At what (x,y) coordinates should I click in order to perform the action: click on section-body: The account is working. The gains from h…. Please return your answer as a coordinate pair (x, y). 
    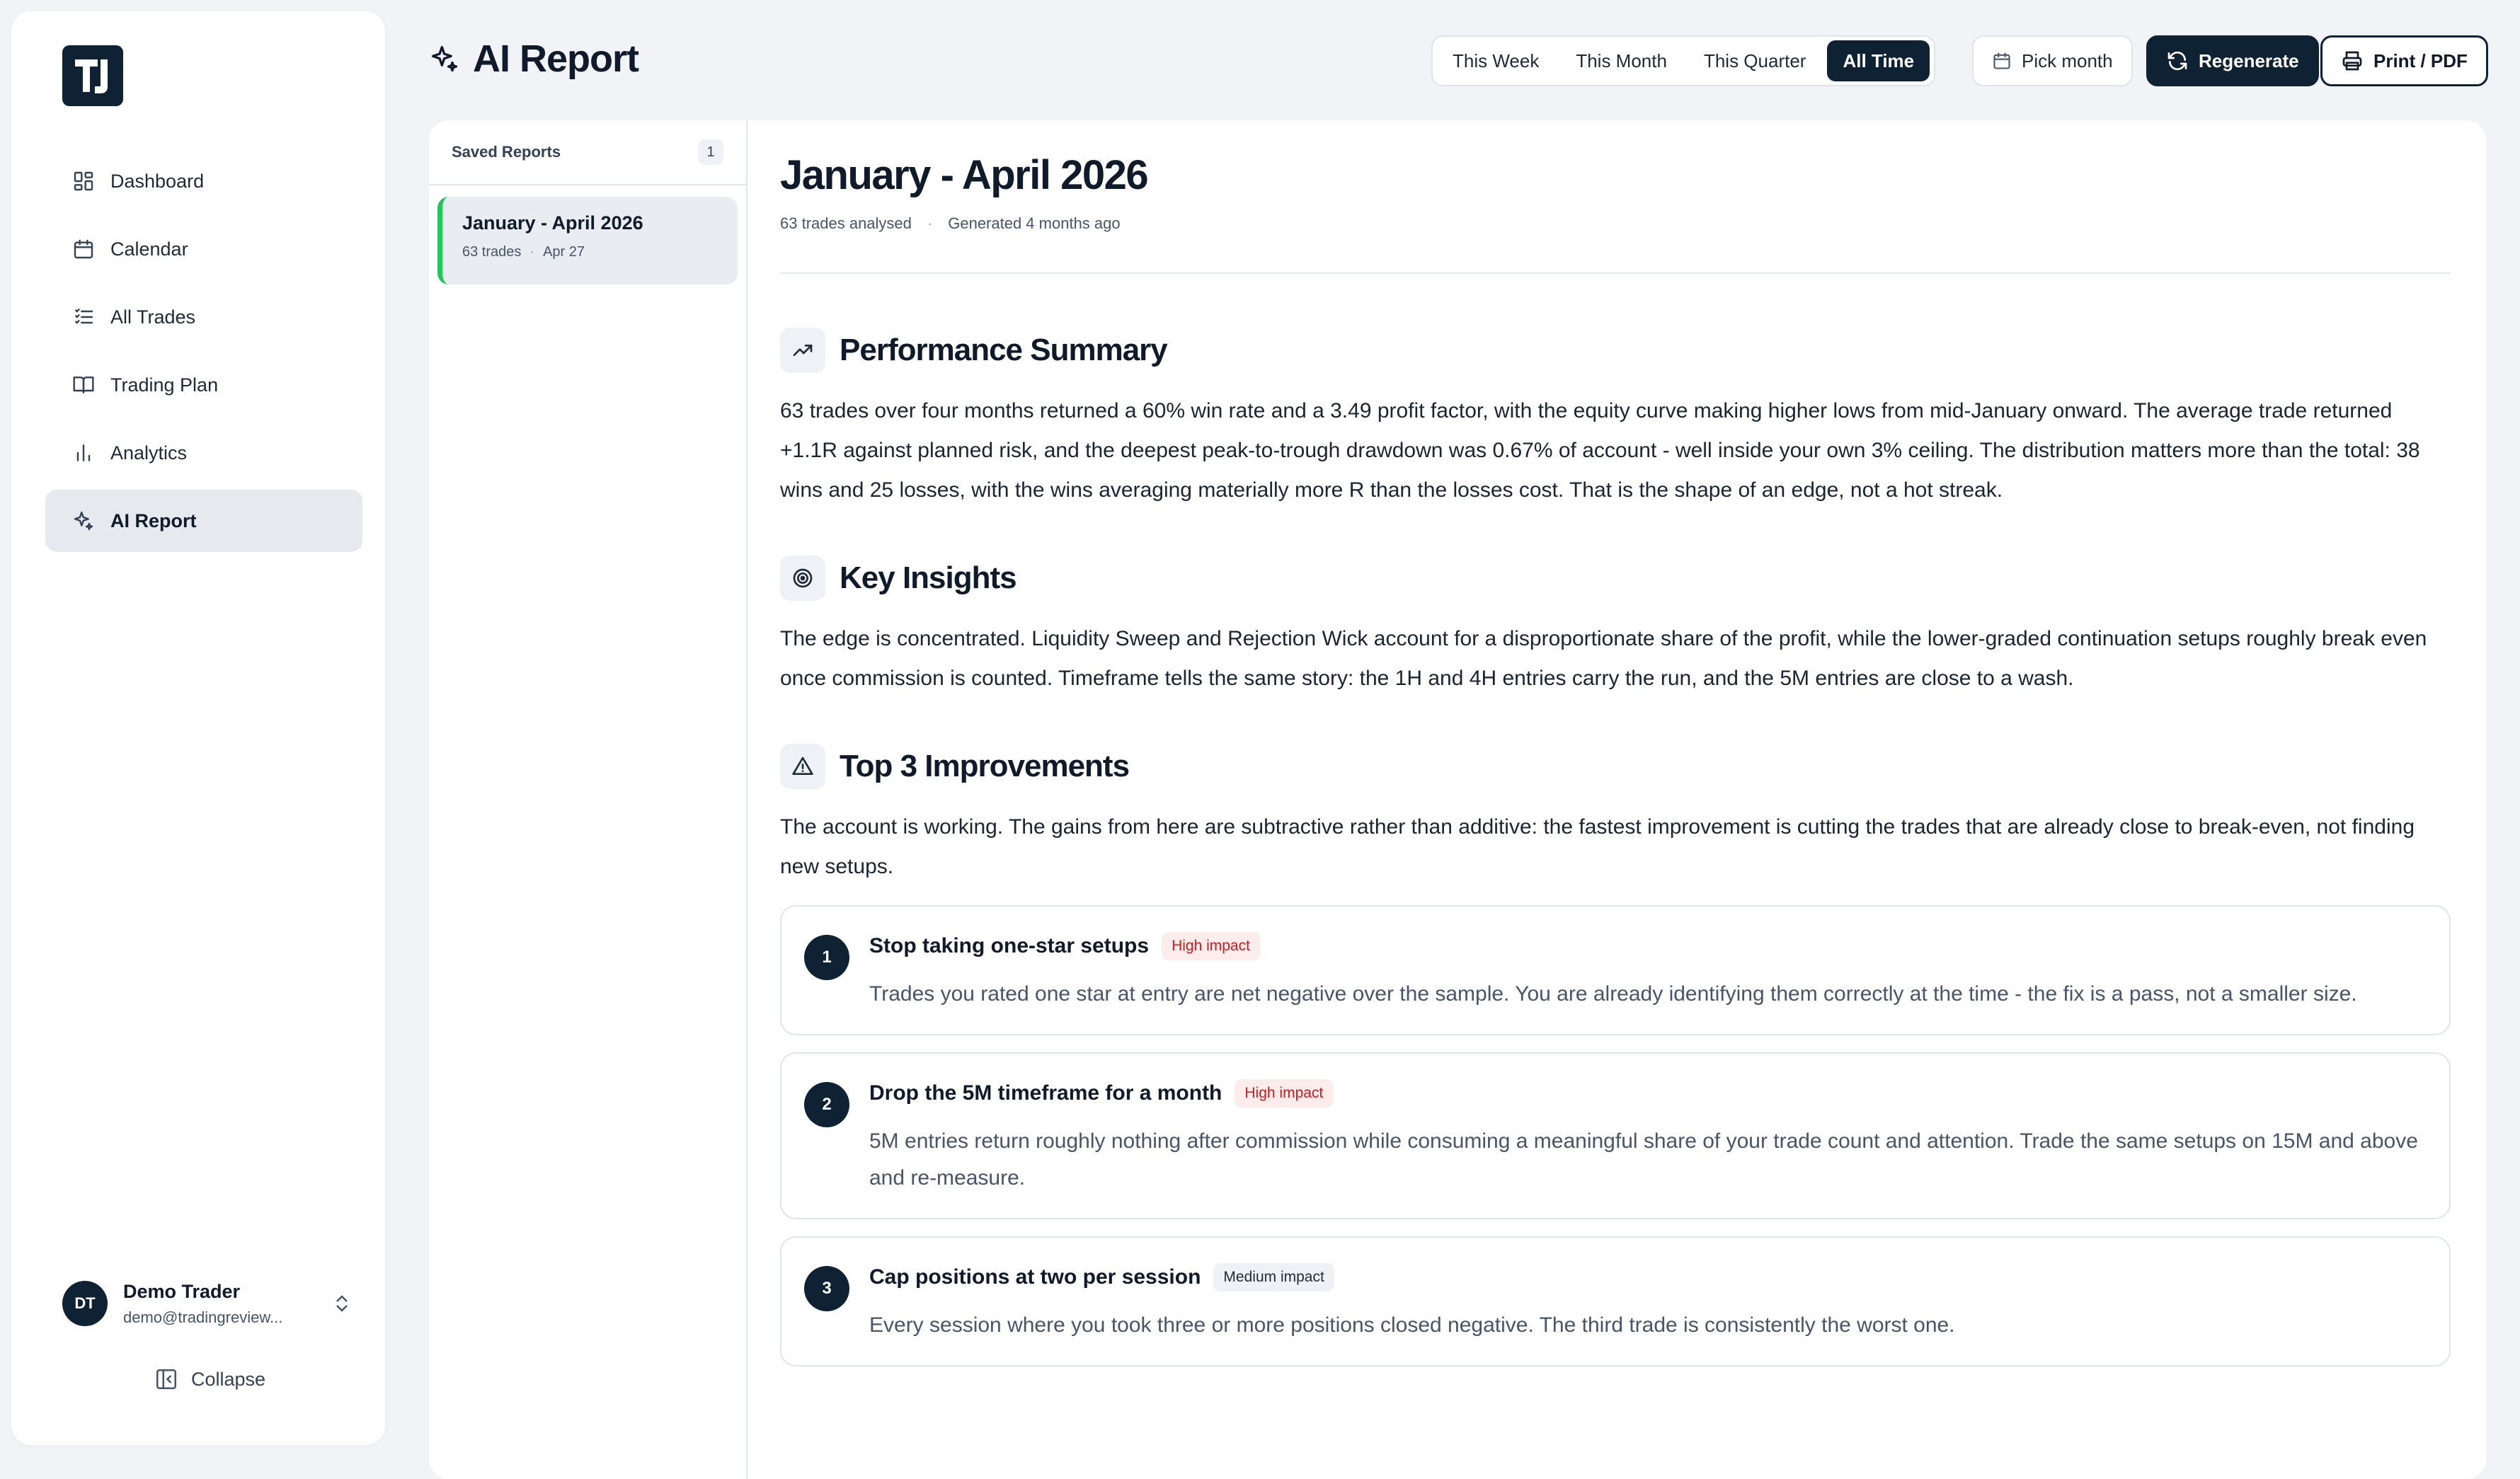
    Looking at the image, I should click on (1597, 846).